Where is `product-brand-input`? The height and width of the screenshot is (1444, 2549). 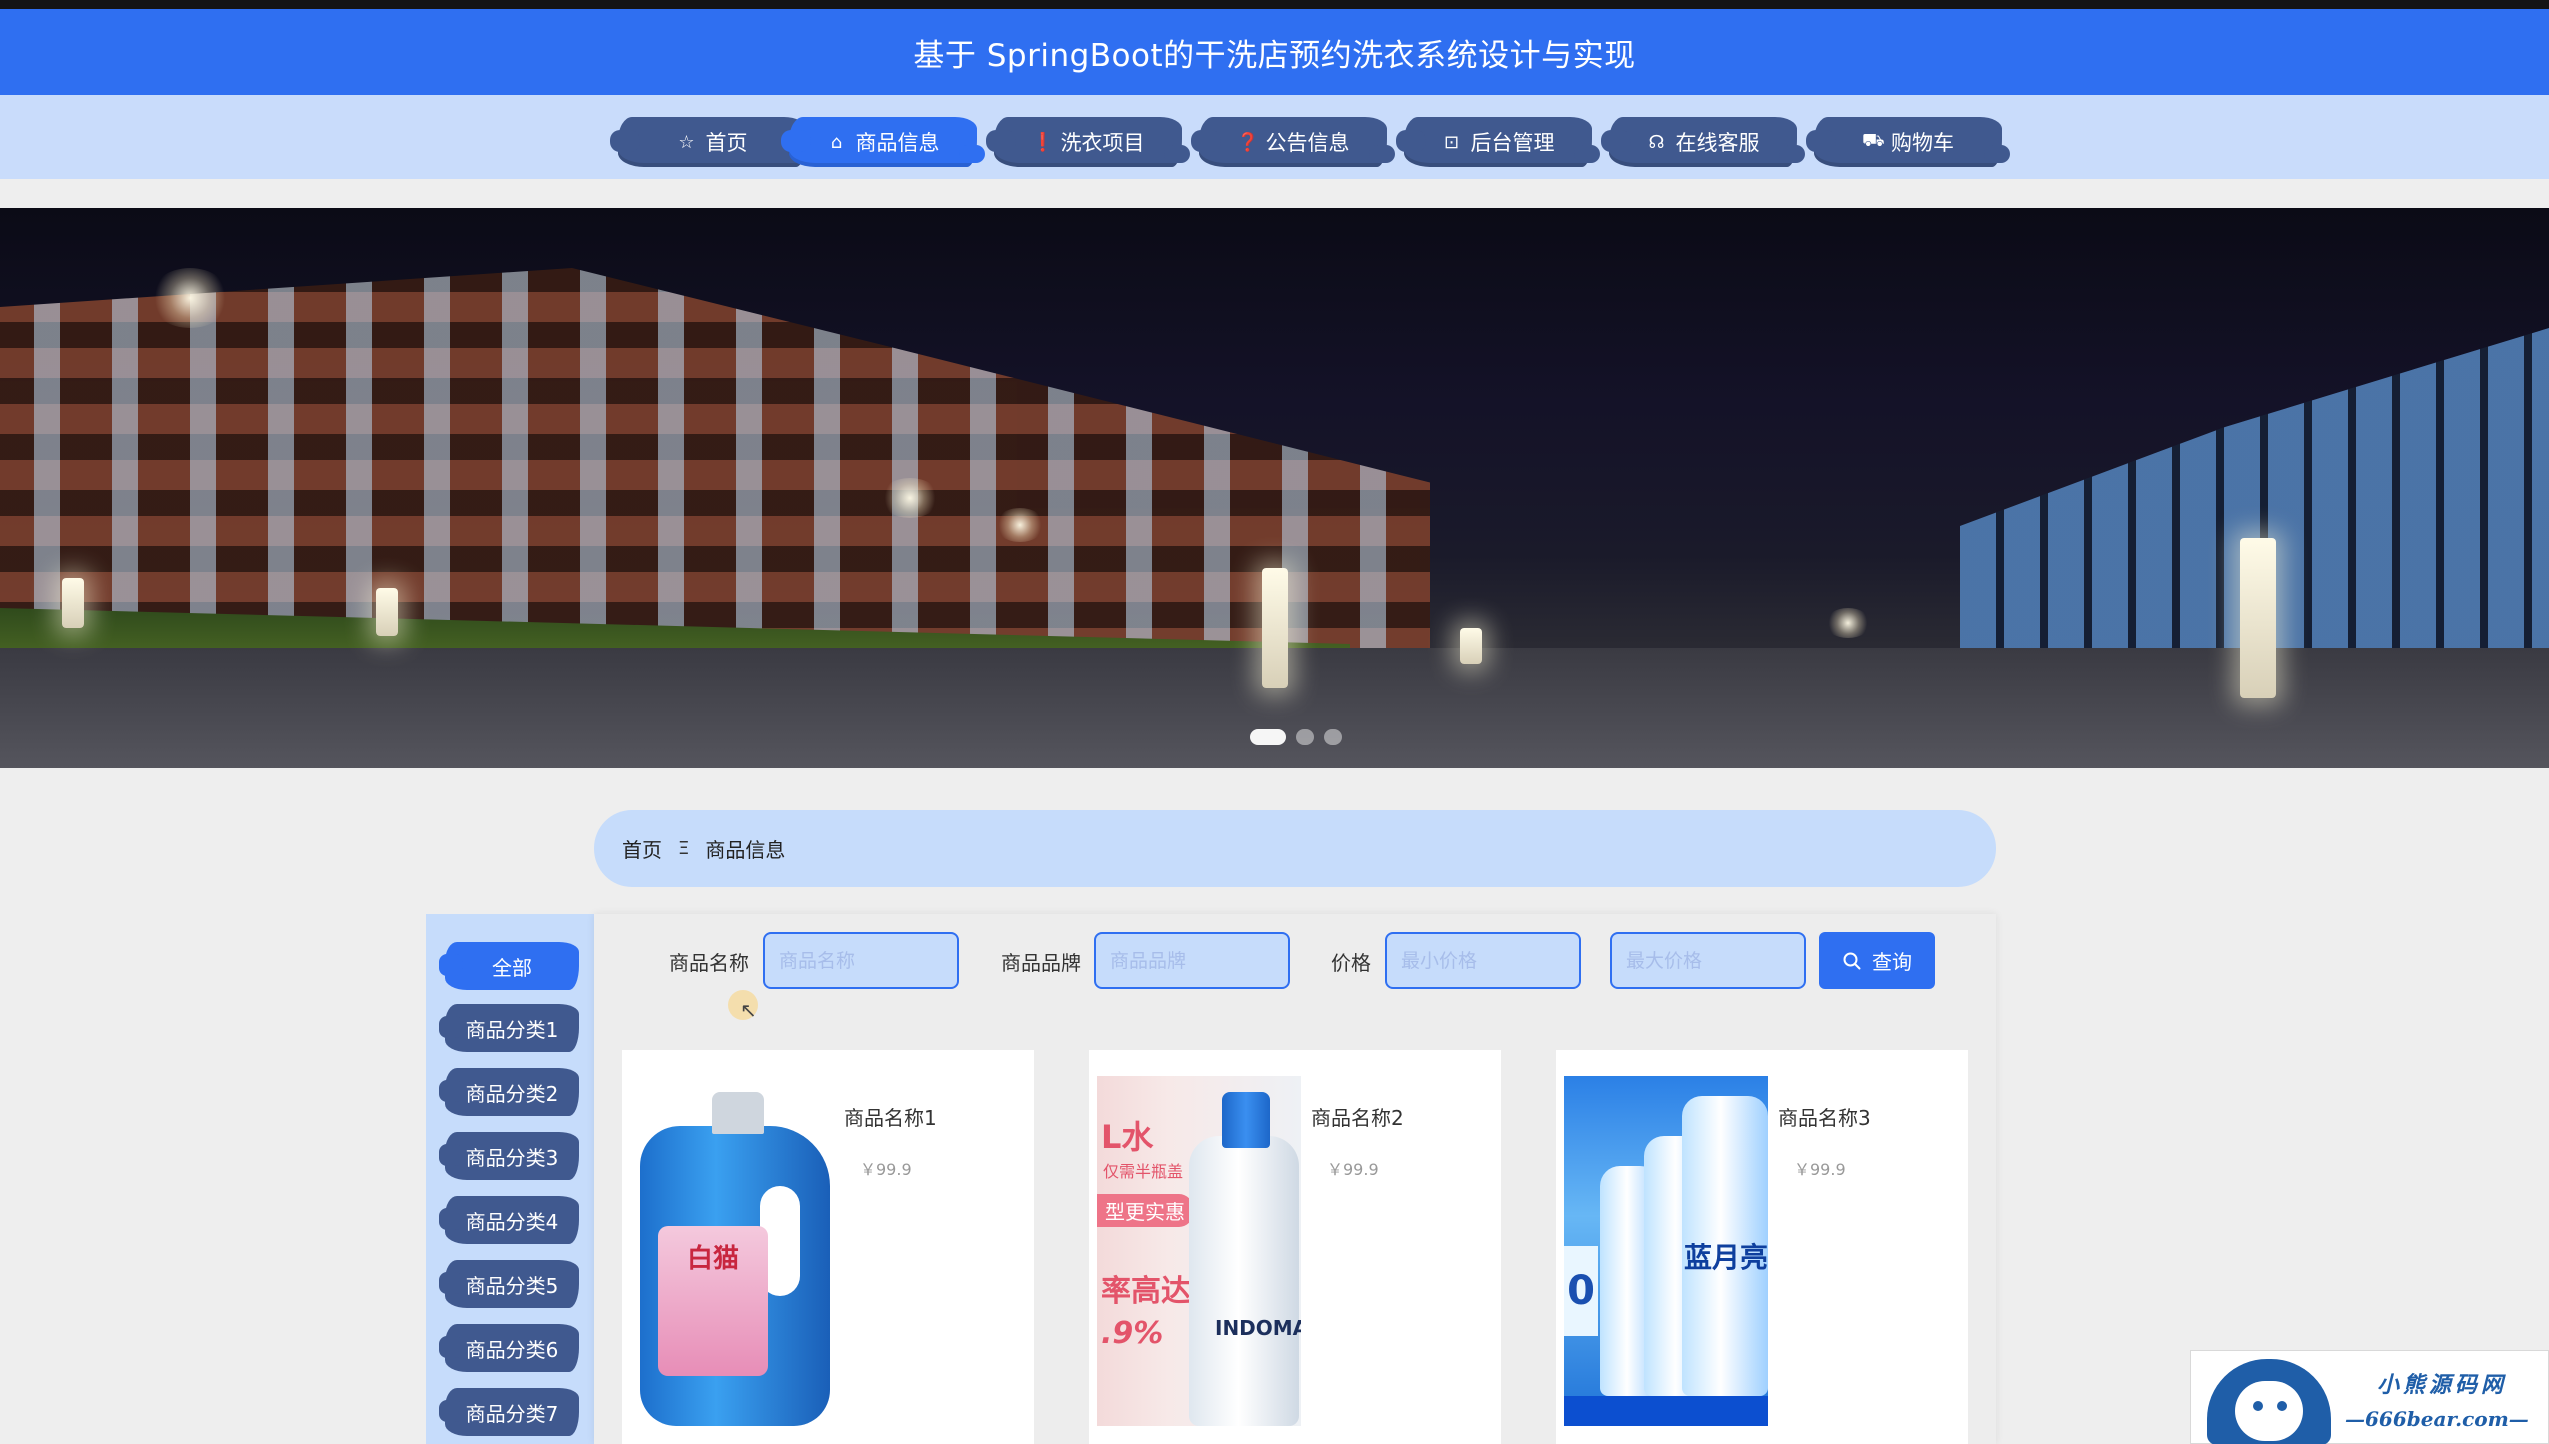 product-brand-input is located at coordinates (1192, 960).